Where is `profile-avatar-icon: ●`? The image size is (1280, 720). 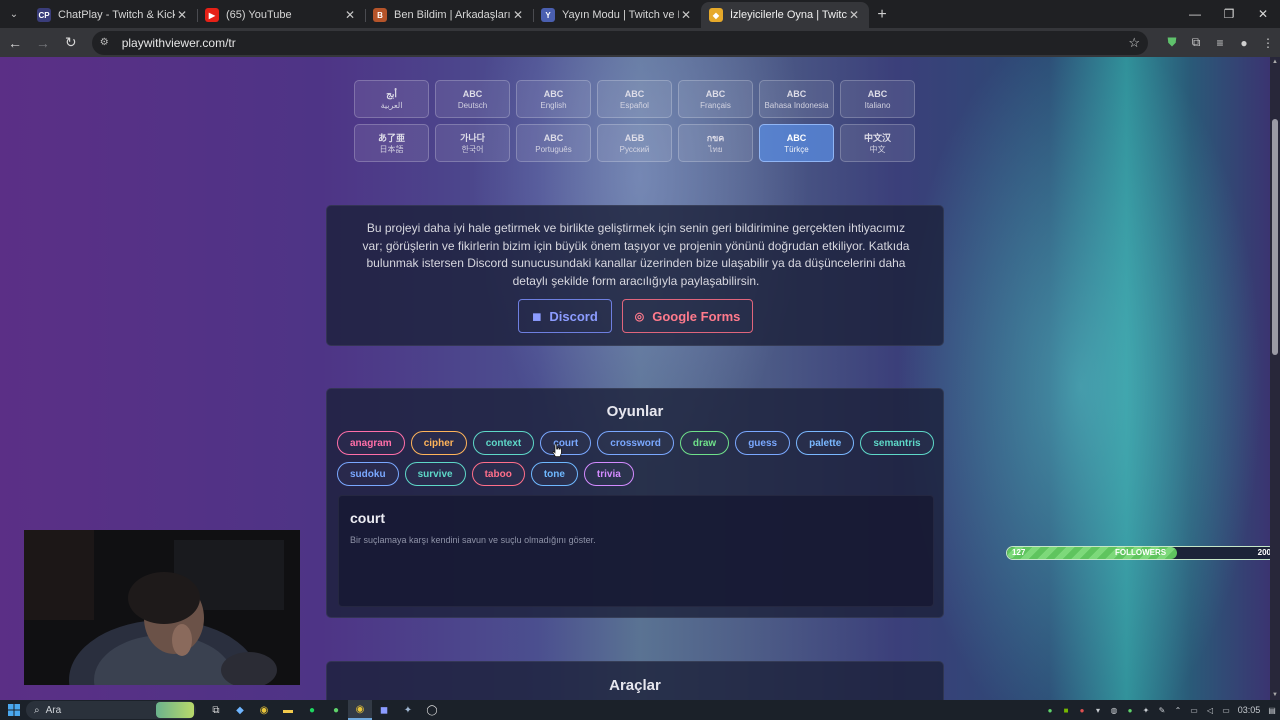
profile-avatar-icon: ● is located at coordinates (1244, 43).